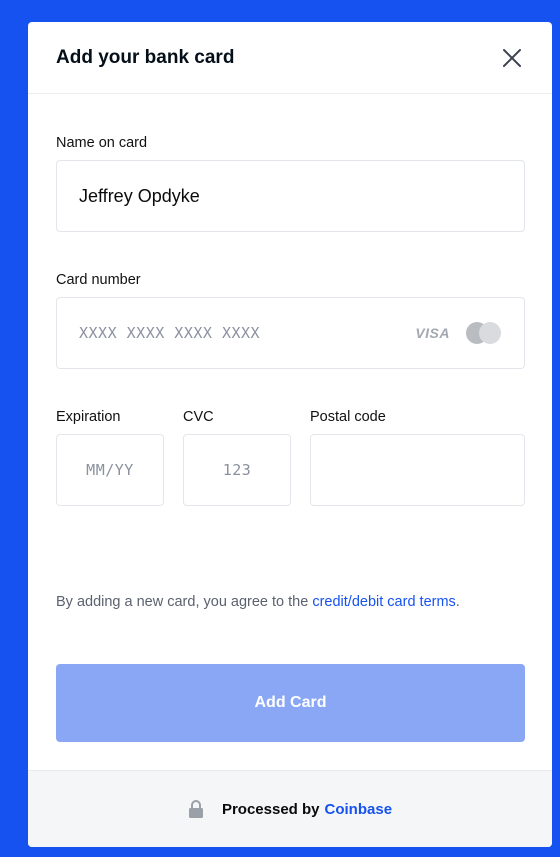 Image resolution: width=560 pixels, height=857 pixels. I want to click on cvc-input, so click(237, 470).